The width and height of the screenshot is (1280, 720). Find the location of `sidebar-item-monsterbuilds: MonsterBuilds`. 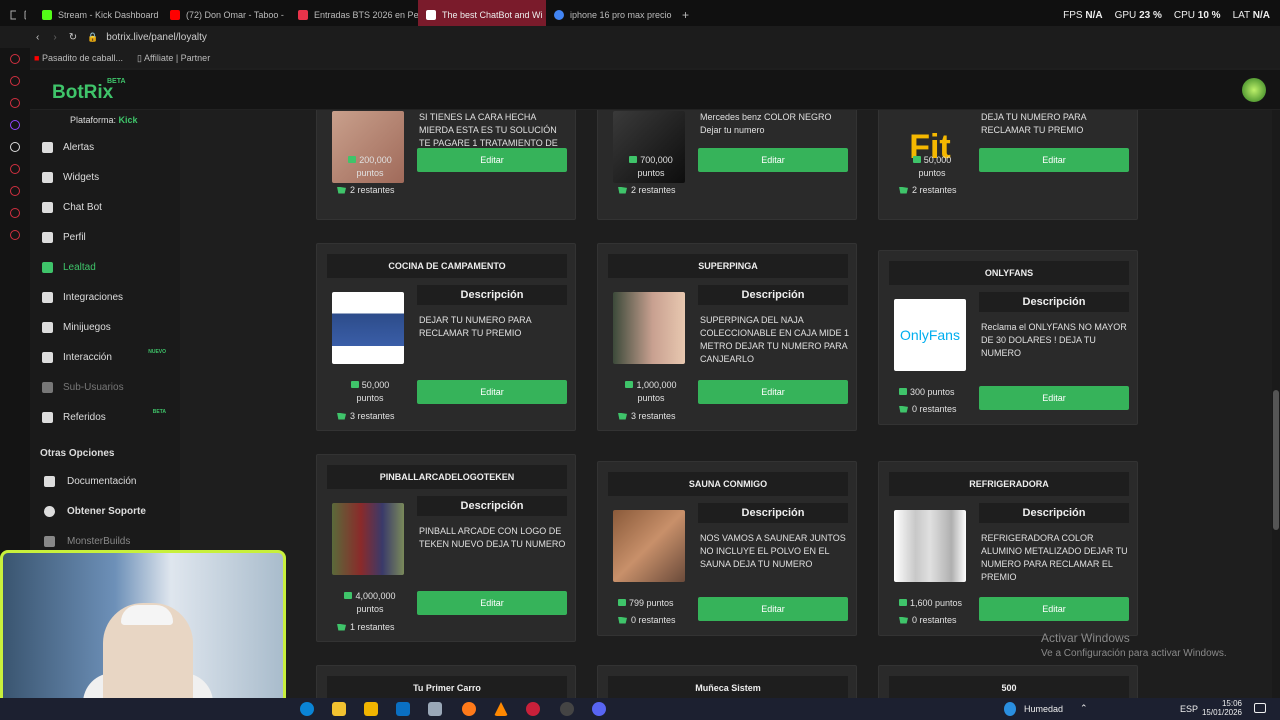

sidebar-item-monsterbuilds: MonsterBuilds is located at coordinates (87, 541).